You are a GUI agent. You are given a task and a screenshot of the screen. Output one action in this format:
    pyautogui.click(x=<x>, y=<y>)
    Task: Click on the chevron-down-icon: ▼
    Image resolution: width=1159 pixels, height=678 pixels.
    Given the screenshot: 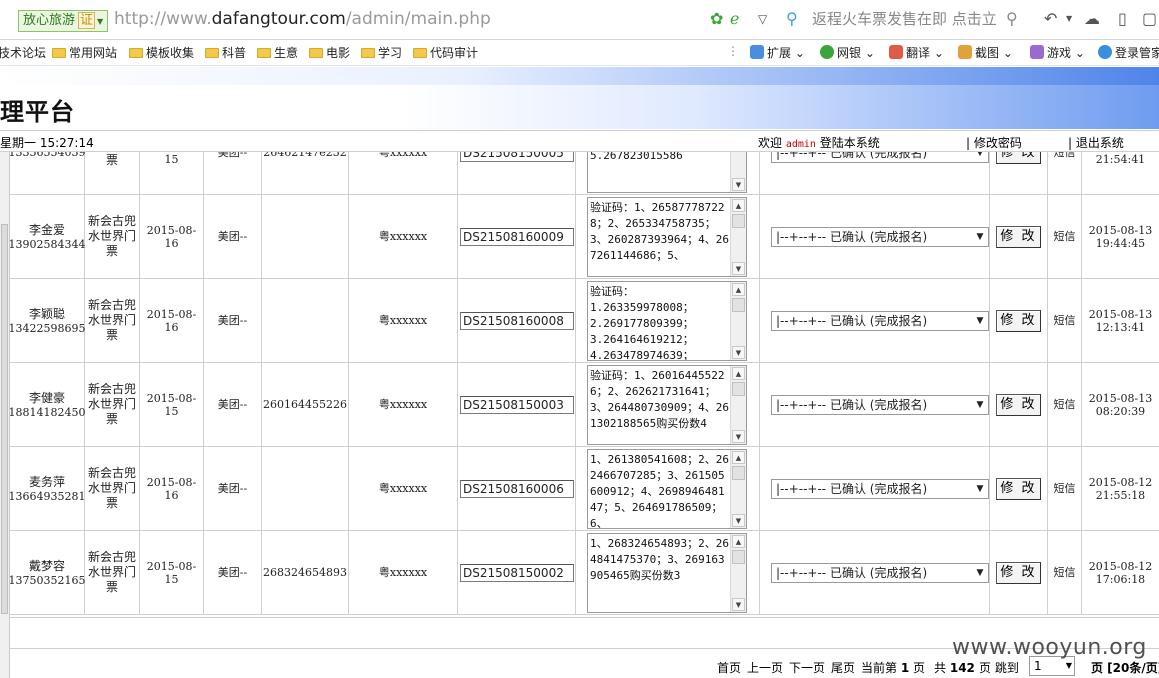 What is the action you would take?
    pyautogui.click(x=1069, y=18)
    